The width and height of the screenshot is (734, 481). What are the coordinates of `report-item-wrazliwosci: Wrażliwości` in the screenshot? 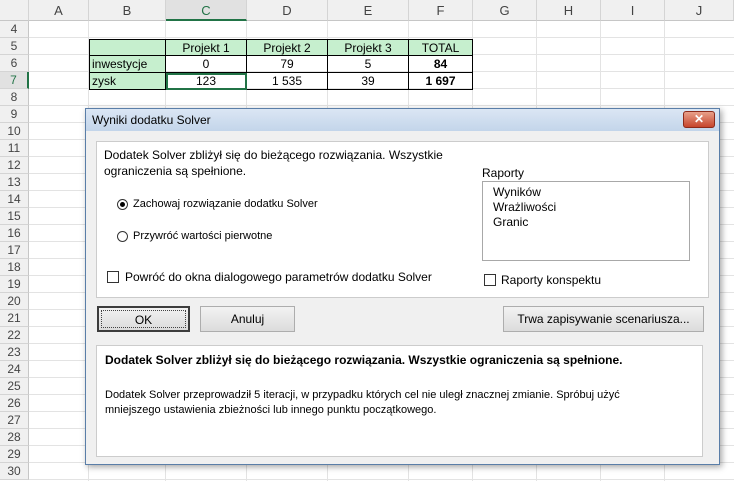 It's located at (524, 207).